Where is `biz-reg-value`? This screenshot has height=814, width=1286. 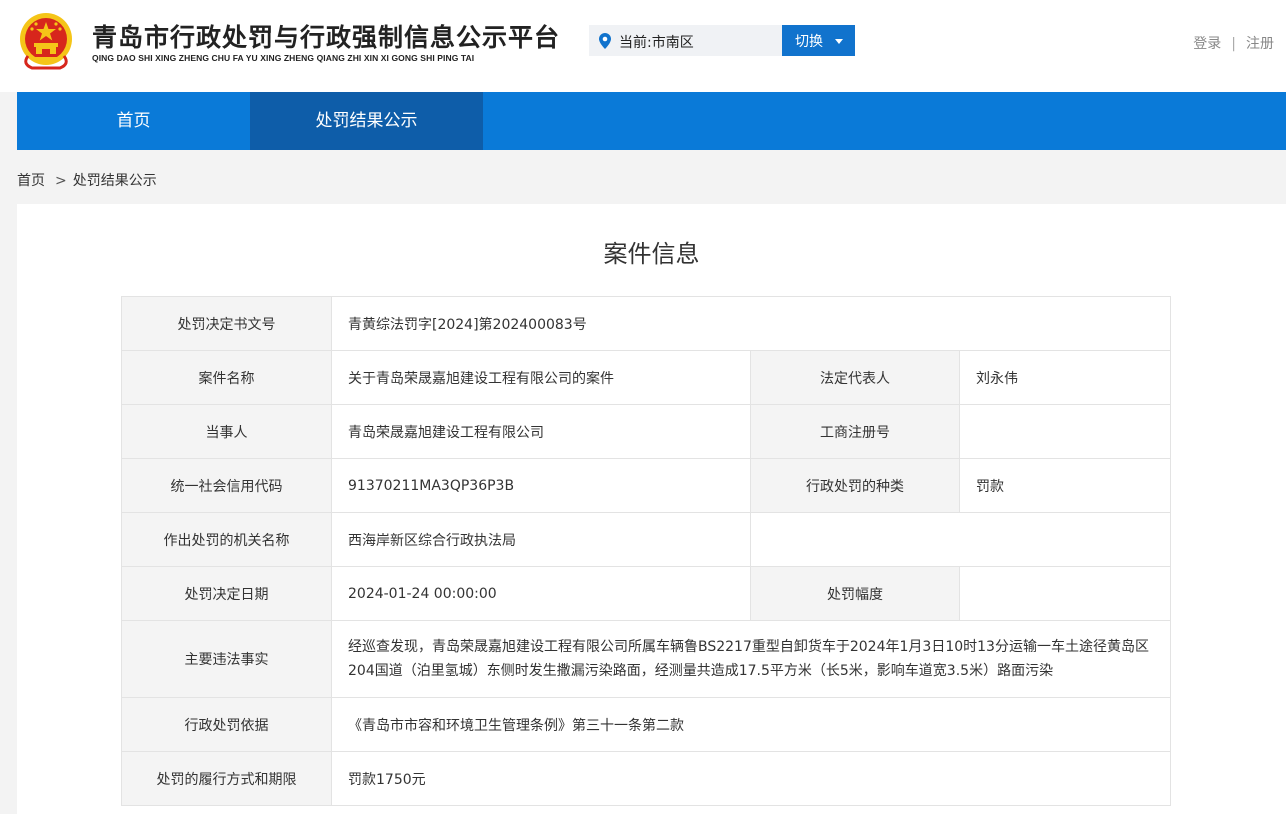 biz-reg-value is located at coordinates (1065, 431).